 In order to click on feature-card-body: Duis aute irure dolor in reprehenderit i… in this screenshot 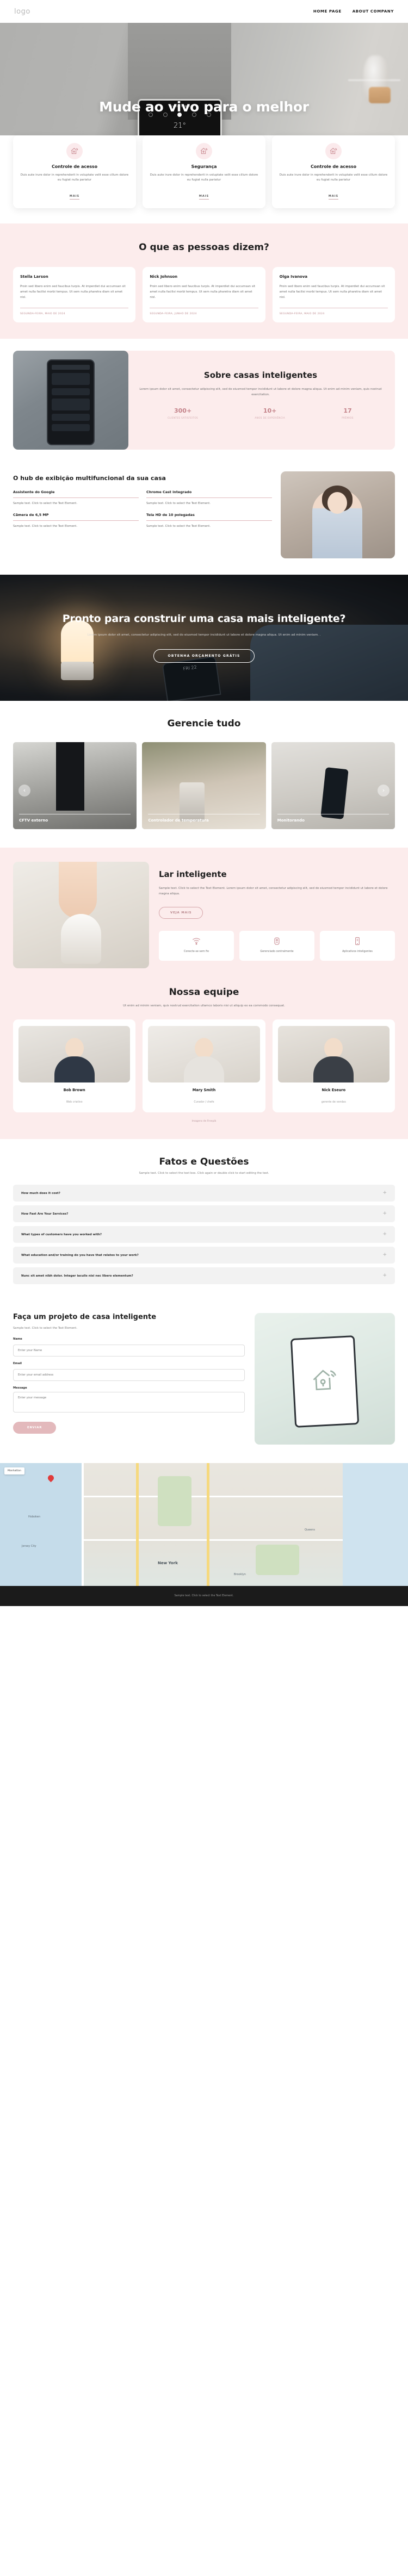, I will do `click(74, 177)`.